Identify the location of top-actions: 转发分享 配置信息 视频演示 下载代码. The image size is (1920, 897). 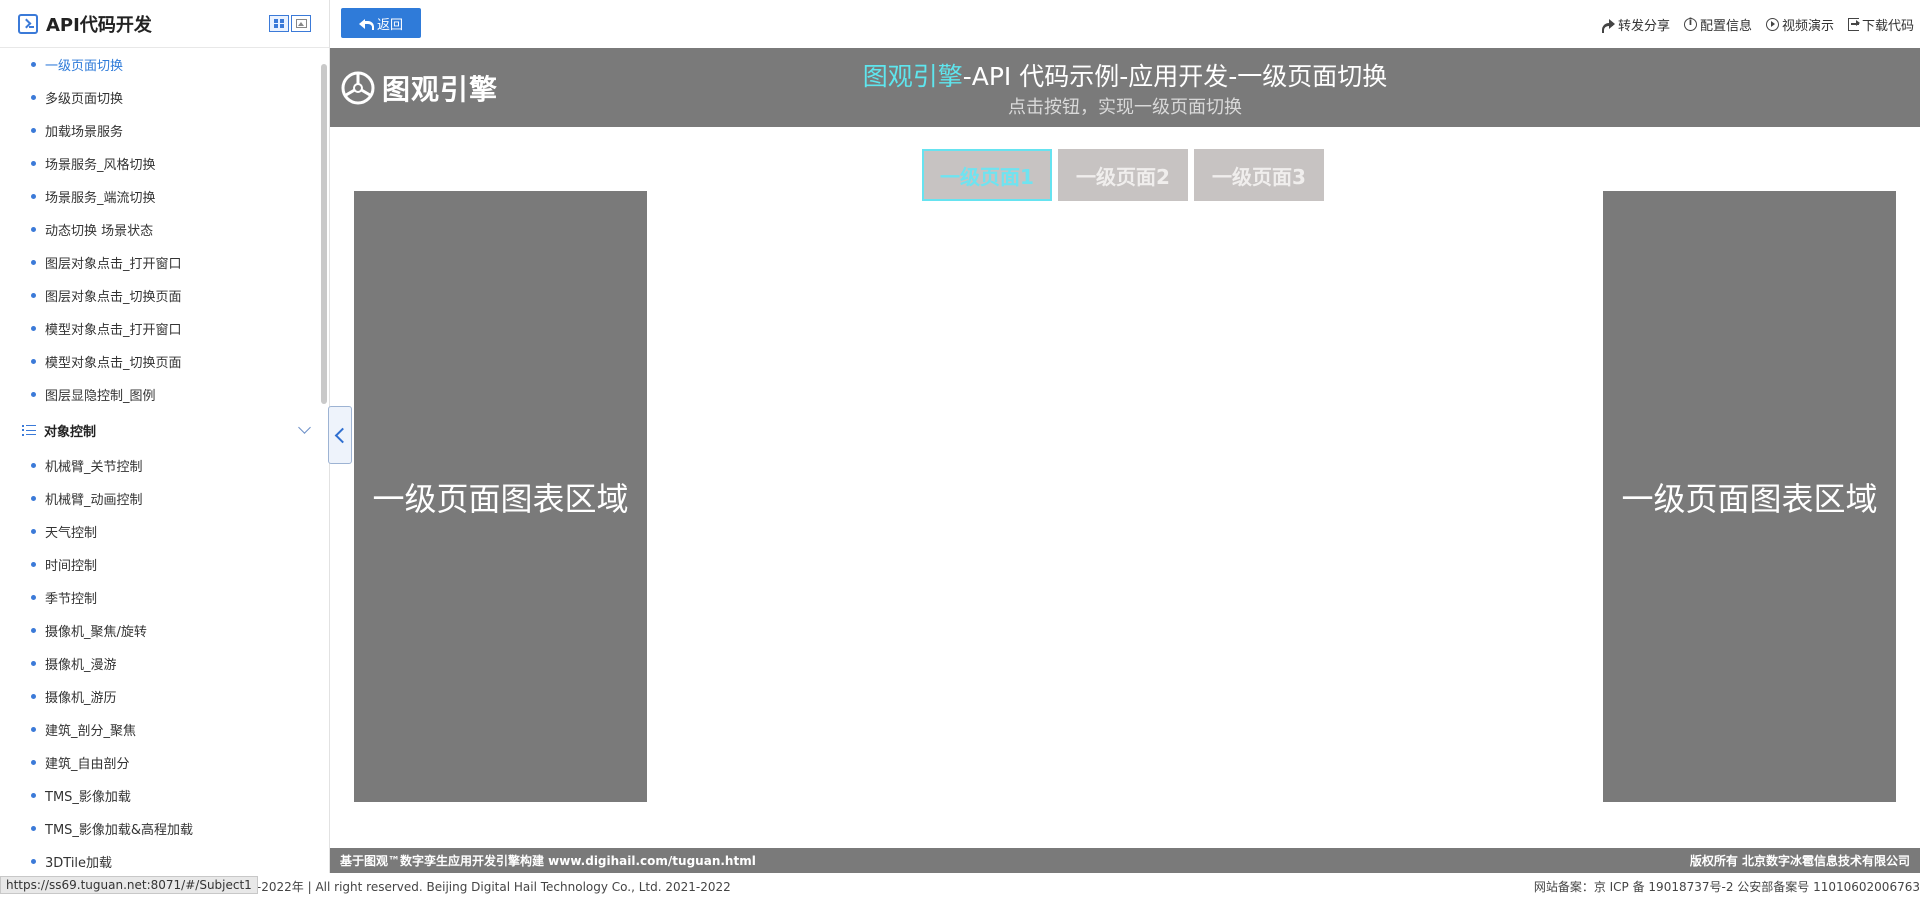
(1757, 24).